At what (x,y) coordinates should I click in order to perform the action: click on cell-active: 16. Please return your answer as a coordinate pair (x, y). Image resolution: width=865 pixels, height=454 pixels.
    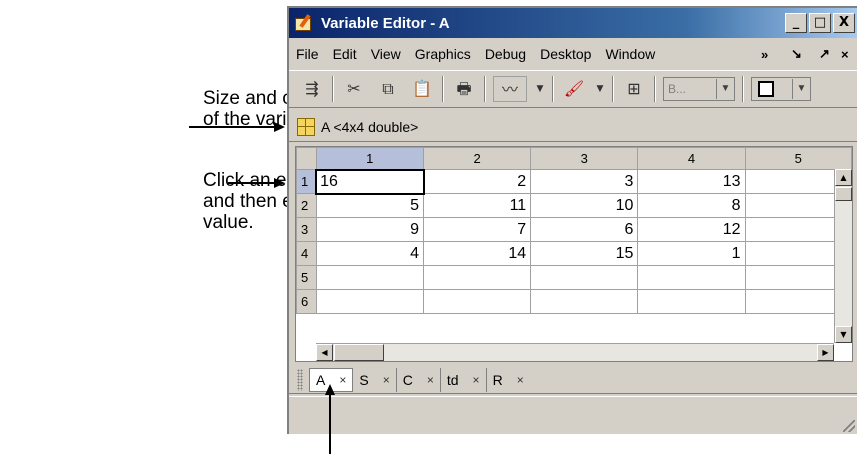
    Looking at the image, I should click on (370, 181).